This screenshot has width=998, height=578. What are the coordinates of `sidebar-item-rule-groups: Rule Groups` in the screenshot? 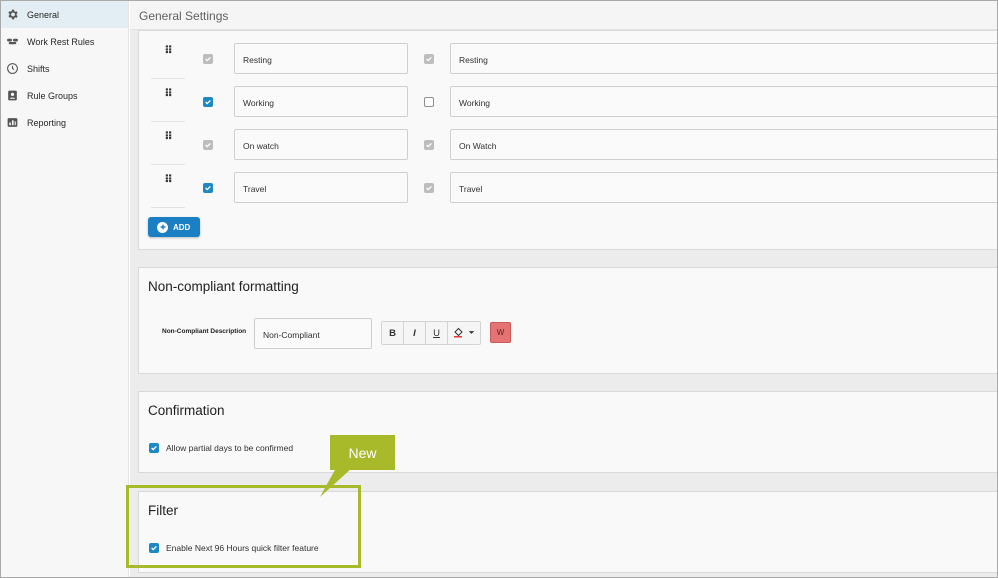 It's located at (64, 95).